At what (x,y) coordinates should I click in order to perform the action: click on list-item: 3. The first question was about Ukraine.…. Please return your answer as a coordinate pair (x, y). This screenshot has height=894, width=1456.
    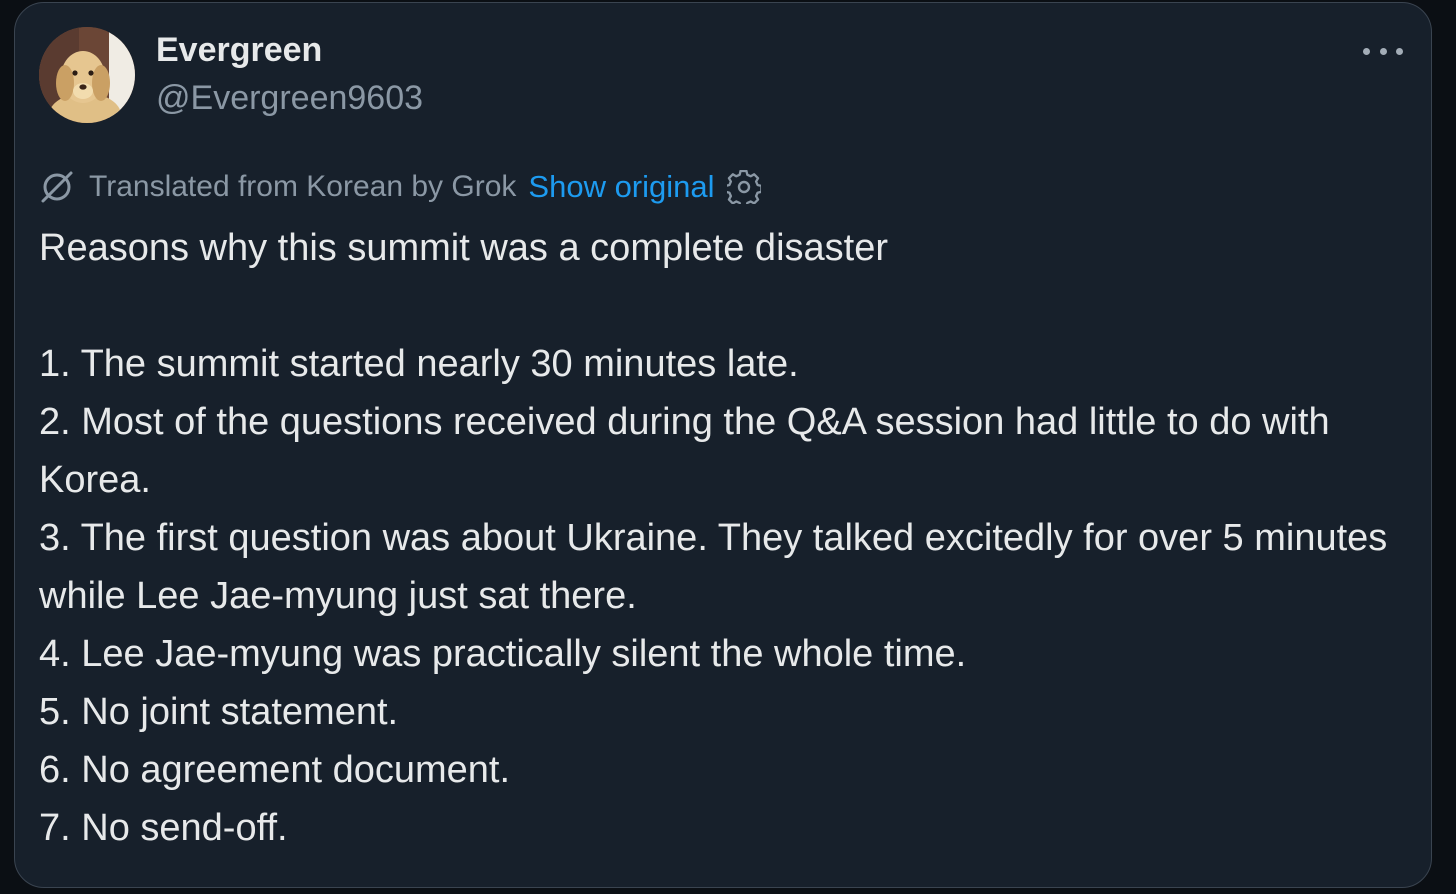
    Looking at the image, I should click on (713, 567).